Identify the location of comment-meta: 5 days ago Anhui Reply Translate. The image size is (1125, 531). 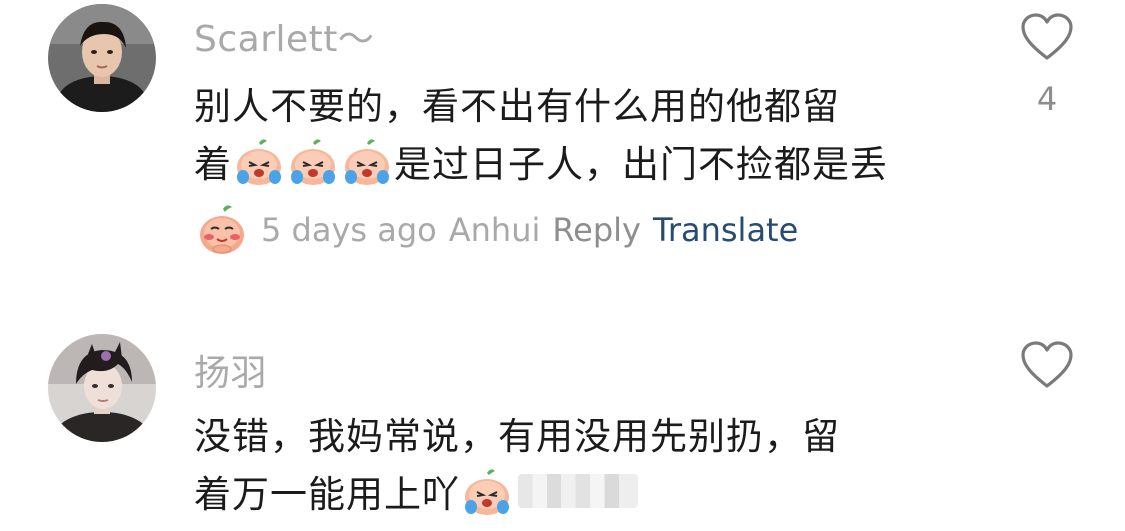
(496, 230).